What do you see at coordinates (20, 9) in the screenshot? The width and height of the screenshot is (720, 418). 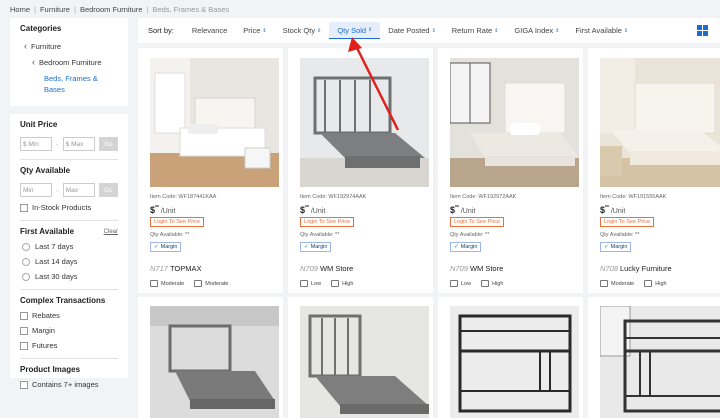 I see `breadcrumb-home: Home` at bounding box center [20, 9].